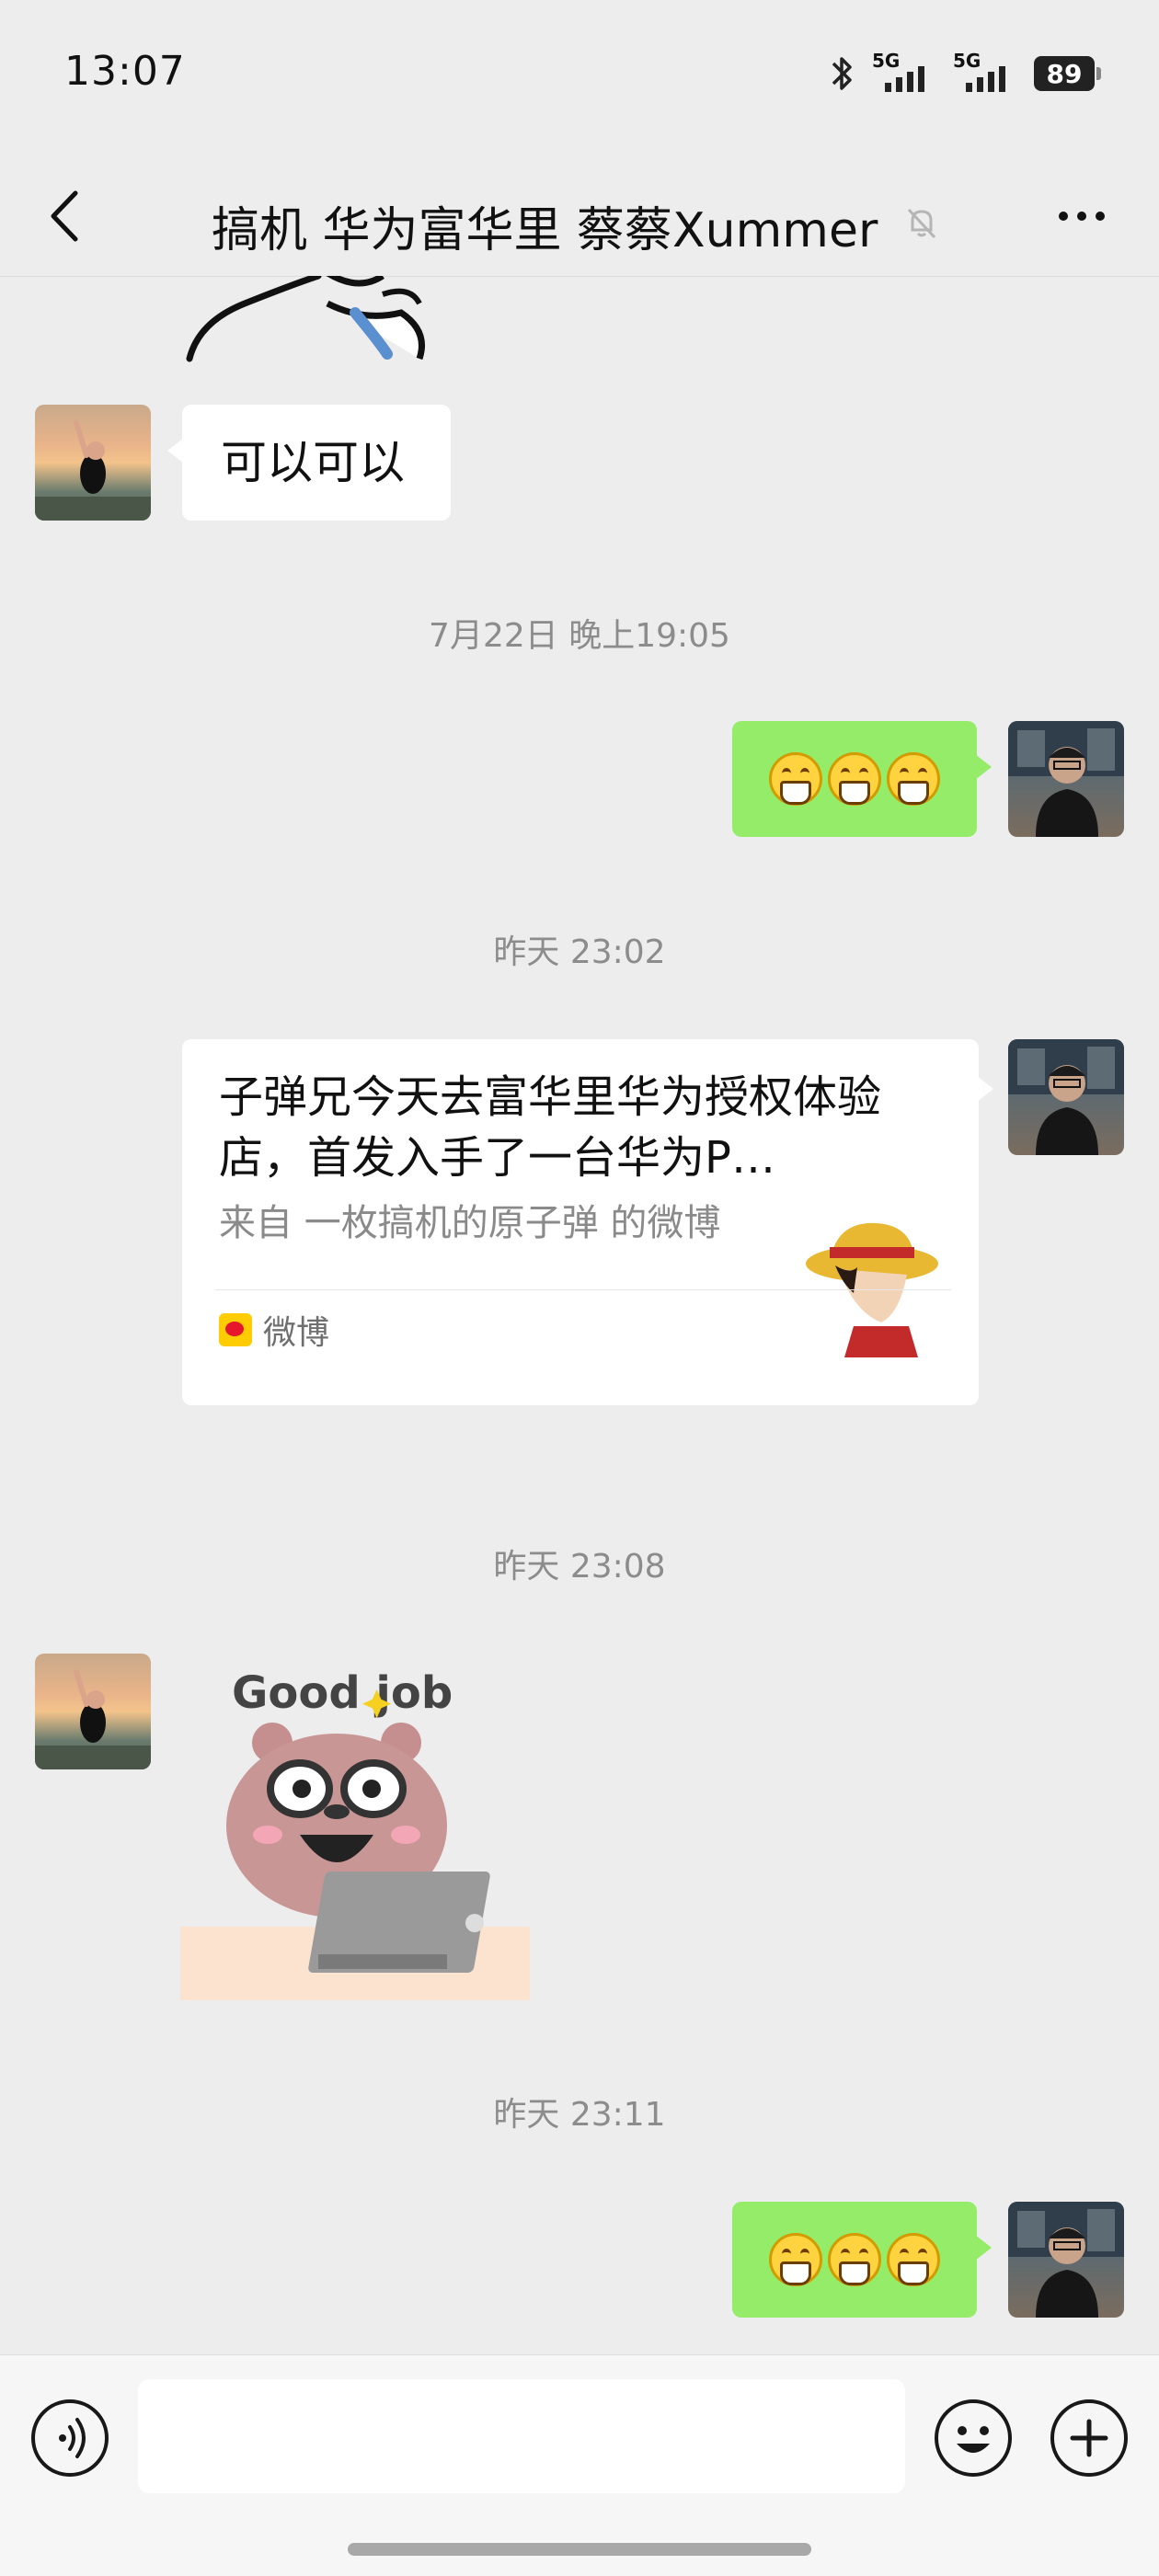 Image resolution: width=1159 pixels, height=2576 pixels. What do you see at coordinates (318, 322) in the screenshot?
I see `cartoon-sticker-icon` at bounding box center [318, 322].